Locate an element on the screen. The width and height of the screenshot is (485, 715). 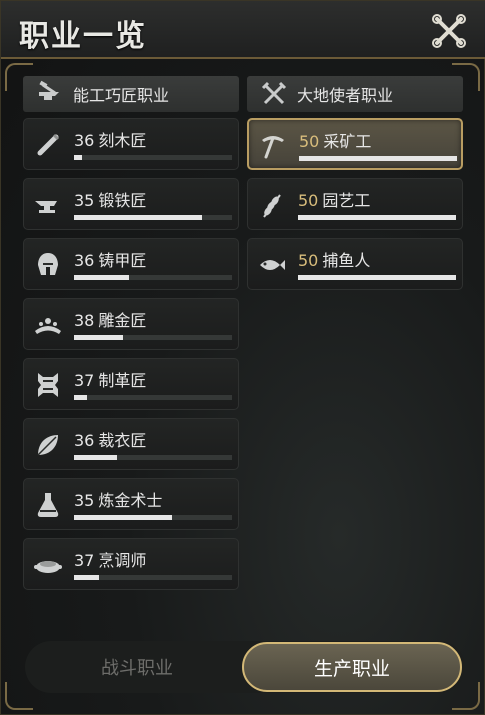
job-card: 50 园艺工 is located at coordinates (355, 204).